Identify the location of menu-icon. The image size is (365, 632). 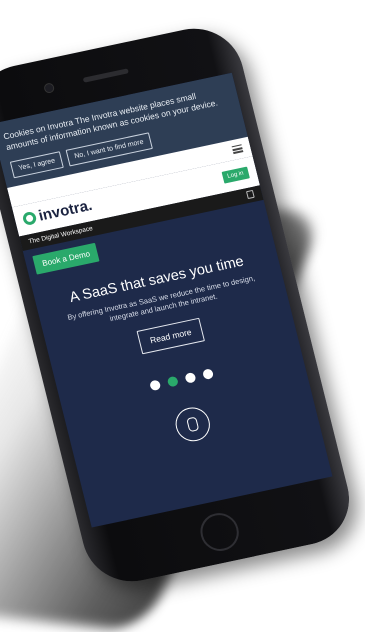
(237, 149).